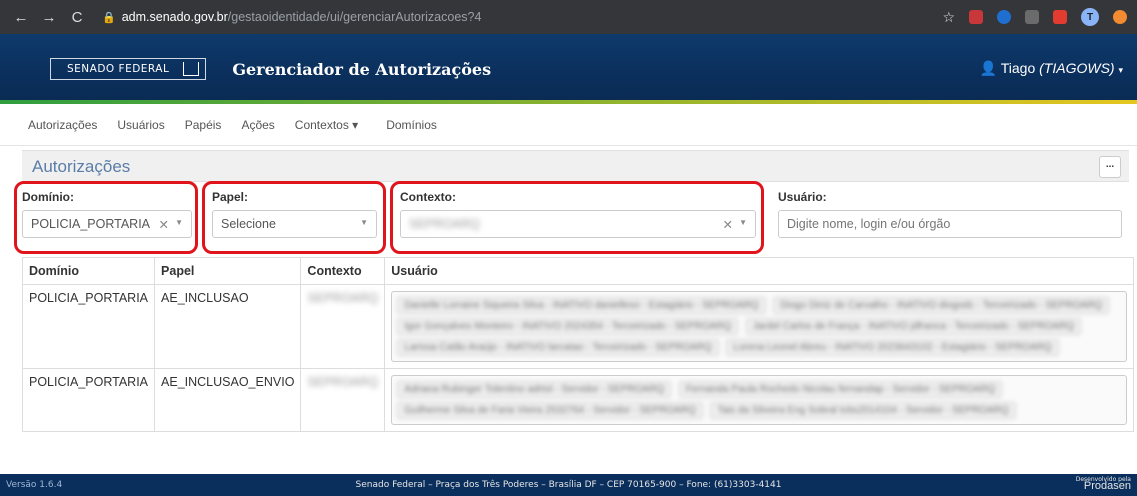 The width and height of the screenshot is (1137, 496). What do you see at coordinates (948, 17) in the screenshot?
I see `bookmark-star-icon: ☆` at bounding box center [948, 17].